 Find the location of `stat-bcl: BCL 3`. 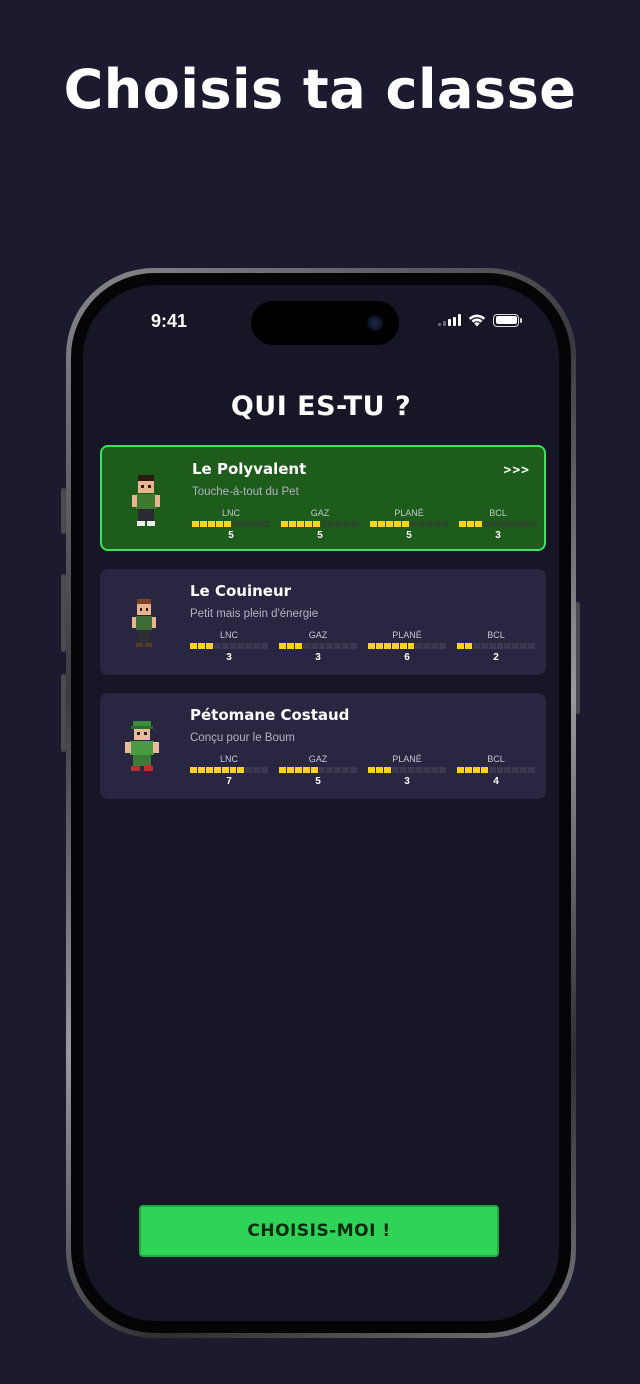

stat-bcl: BCL 3 is located at coordinates (498, 524).